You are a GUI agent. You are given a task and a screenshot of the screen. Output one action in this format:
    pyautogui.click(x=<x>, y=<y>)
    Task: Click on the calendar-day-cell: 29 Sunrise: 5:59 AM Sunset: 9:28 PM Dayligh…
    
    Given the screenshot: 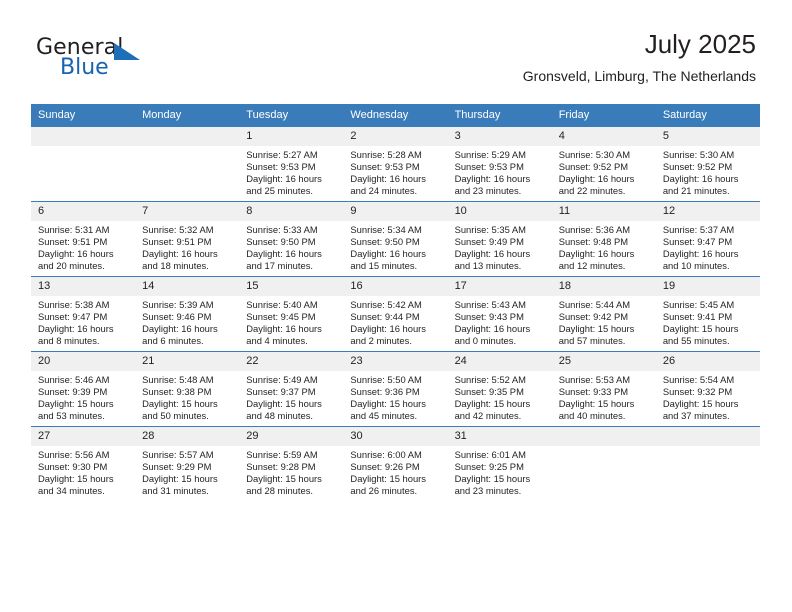 What is the action you would take?
    pyautogui.click(x=291, y=463)
    